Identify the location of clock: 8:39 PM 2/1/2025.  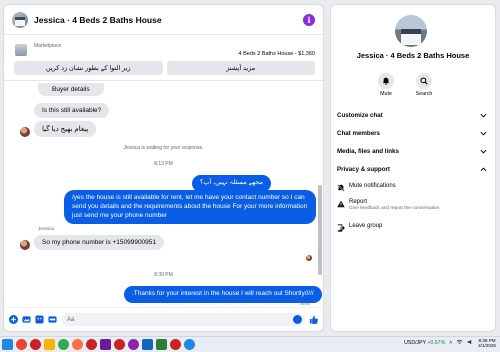
(487, 343).